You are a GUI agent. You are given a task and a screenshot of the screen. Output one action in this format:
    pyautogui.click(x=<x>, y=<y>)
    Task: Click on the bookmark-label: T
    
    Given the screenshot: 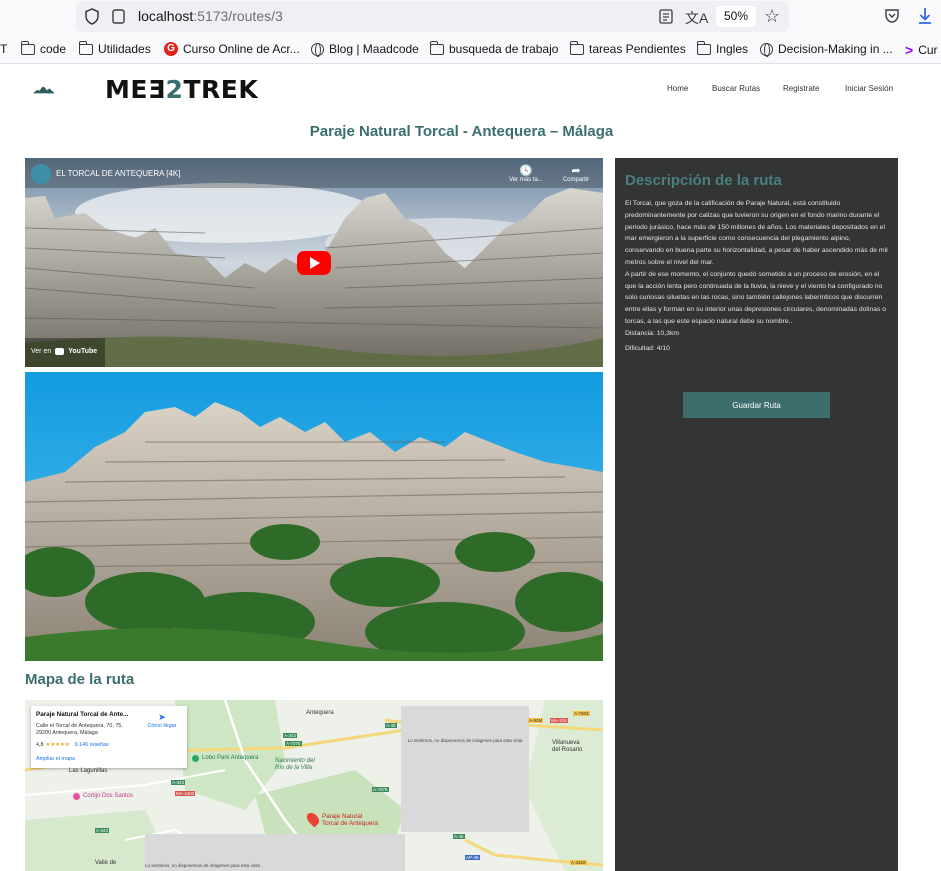 What is the action you would take?
    pyautogui.click(x=4, y=49)
    